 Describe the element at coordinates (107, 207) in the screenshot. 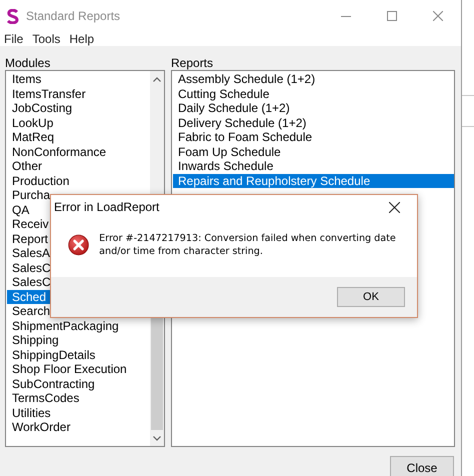

I see `dialog-title: Error in LoadReport` at that location.